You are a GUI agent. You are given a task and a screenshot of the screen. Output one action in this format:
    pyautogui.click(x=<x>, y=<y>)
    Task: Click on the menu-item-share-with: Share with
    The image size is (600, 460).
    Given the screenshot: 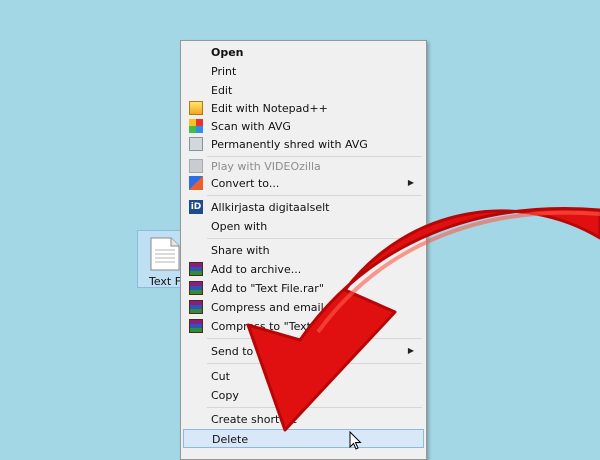 What is the action you would take?
    pyautogui.click(x=303, y=250)
    